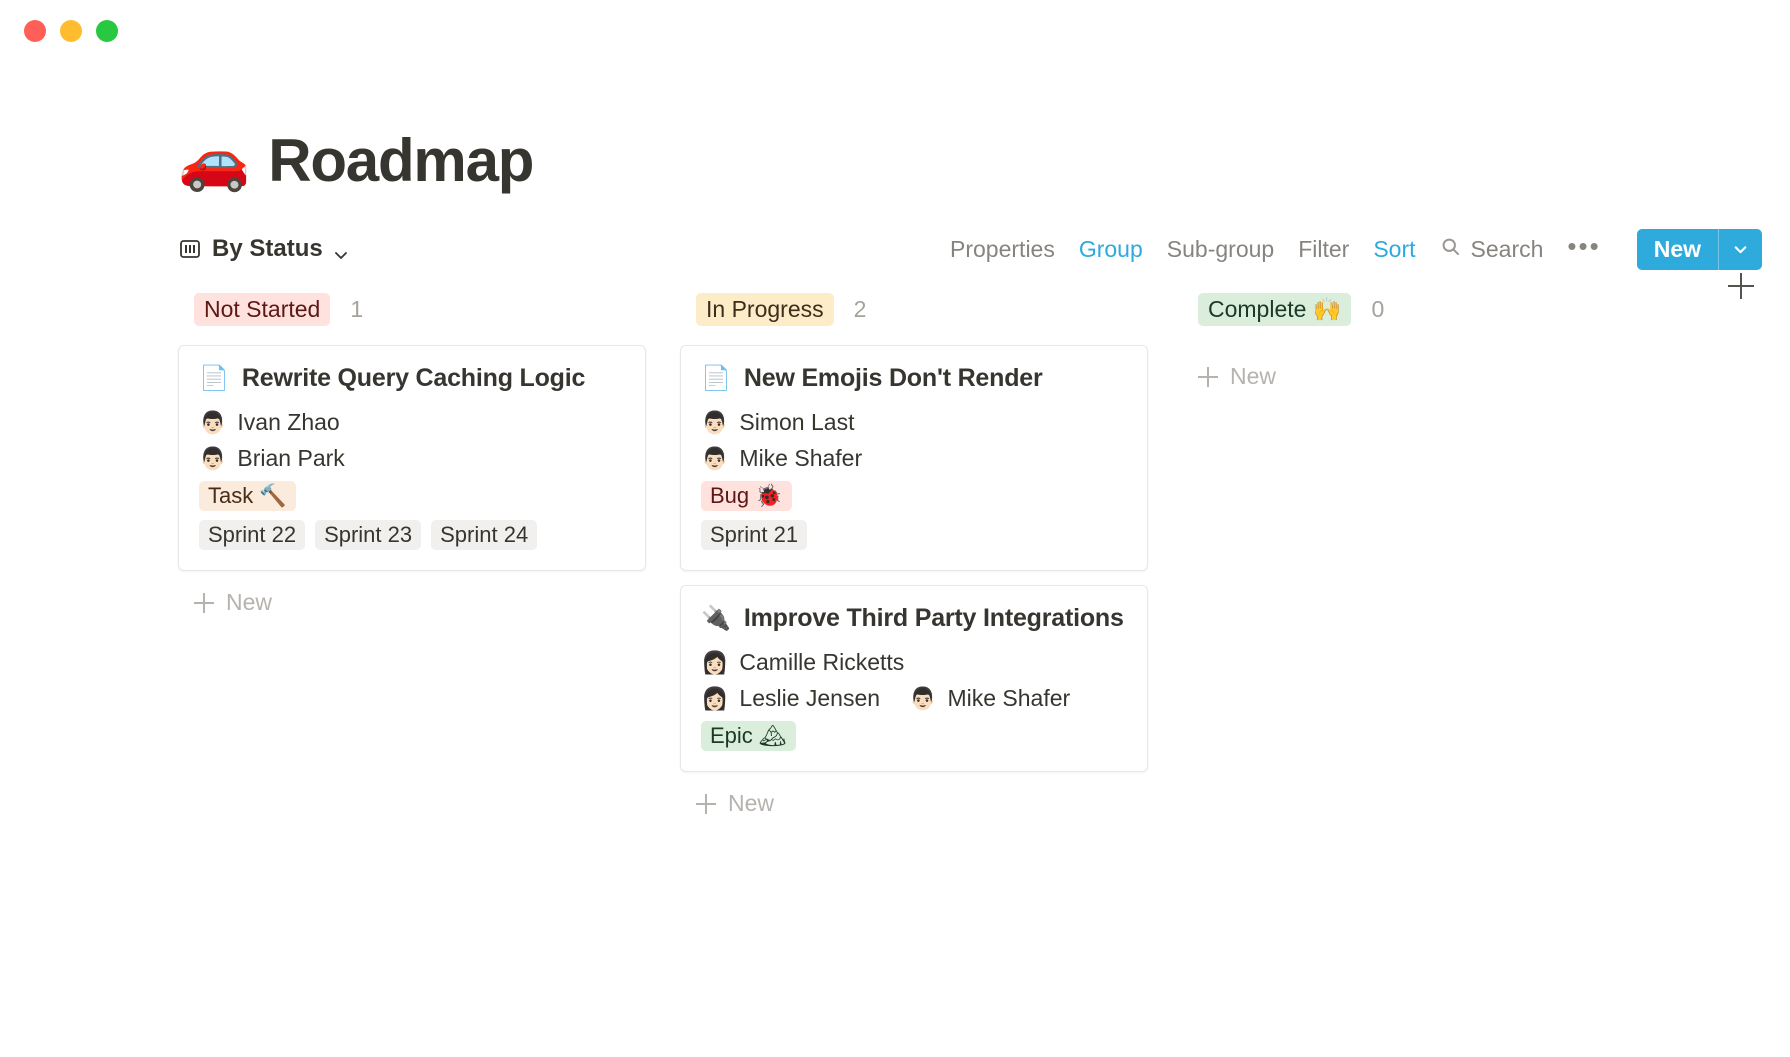  Describe the element at coordinates (914, 662) in the screenshot. I see `card-person-row: 👩🏻 Camille Ricketts` at that location.